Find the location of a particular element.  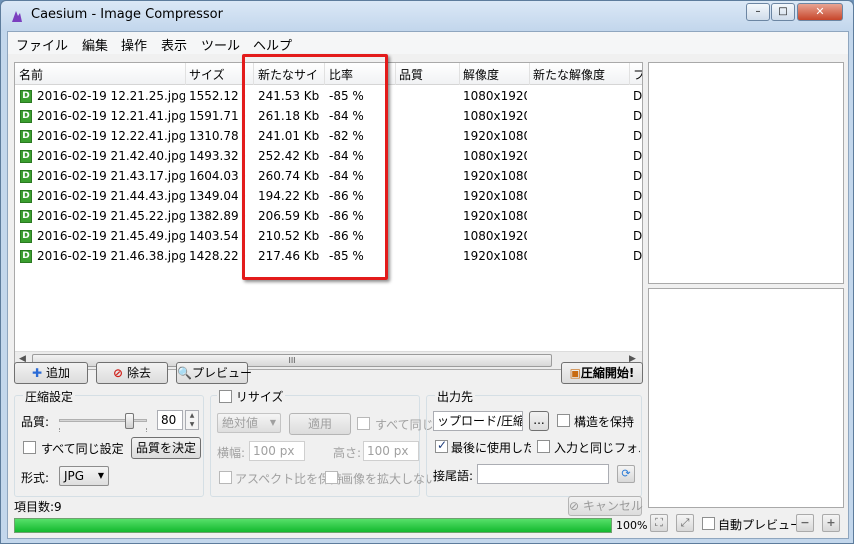

same-settings-label: すべて同じ設定 is located at coordinates (82, 449).